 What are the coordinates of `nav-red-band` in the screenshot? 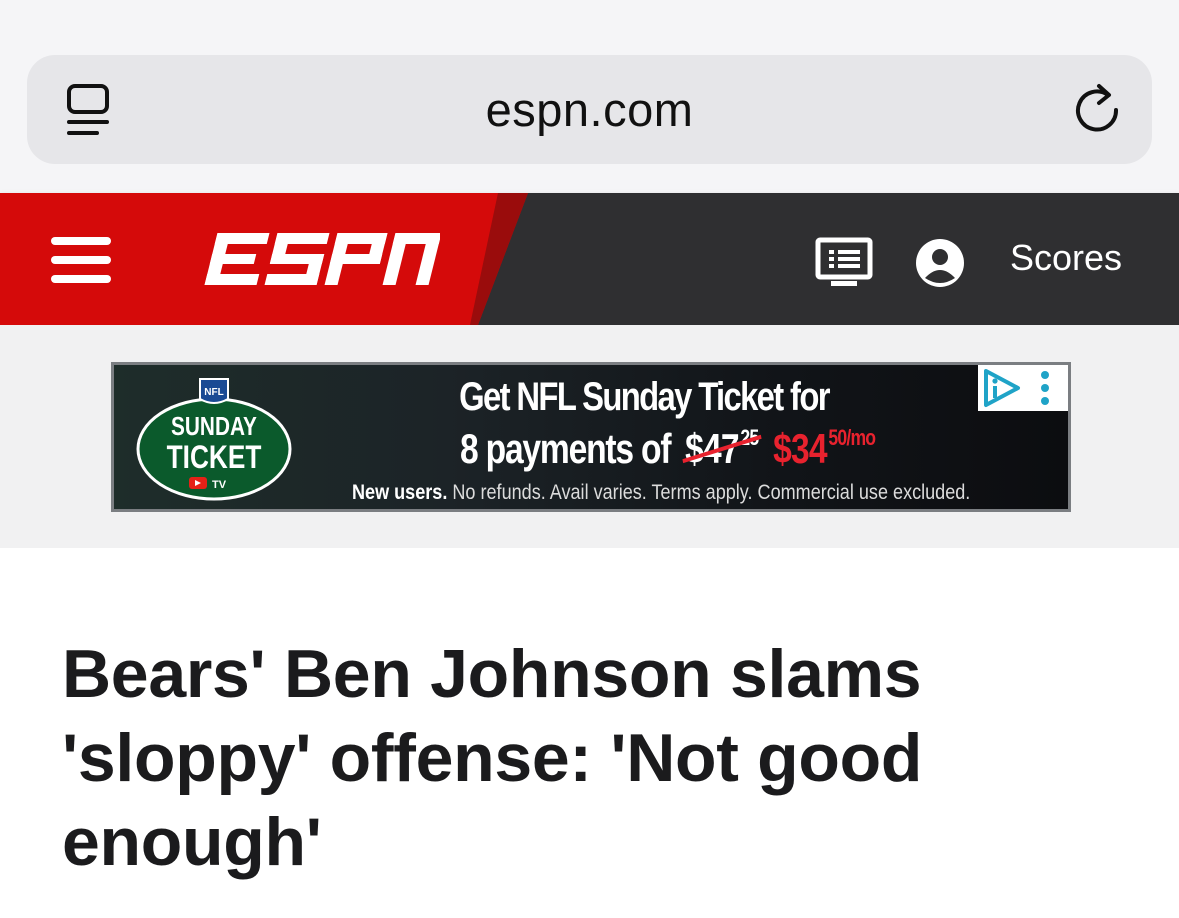 It's located at (264, 259).